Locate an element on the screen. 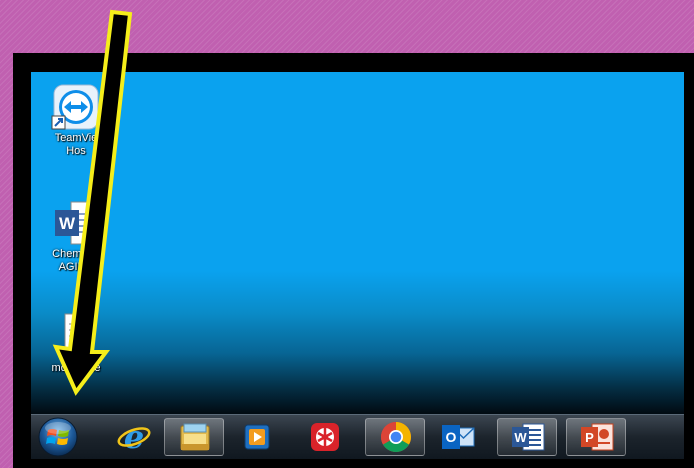  taskbar-media-player is located at coordinates (257, 437).